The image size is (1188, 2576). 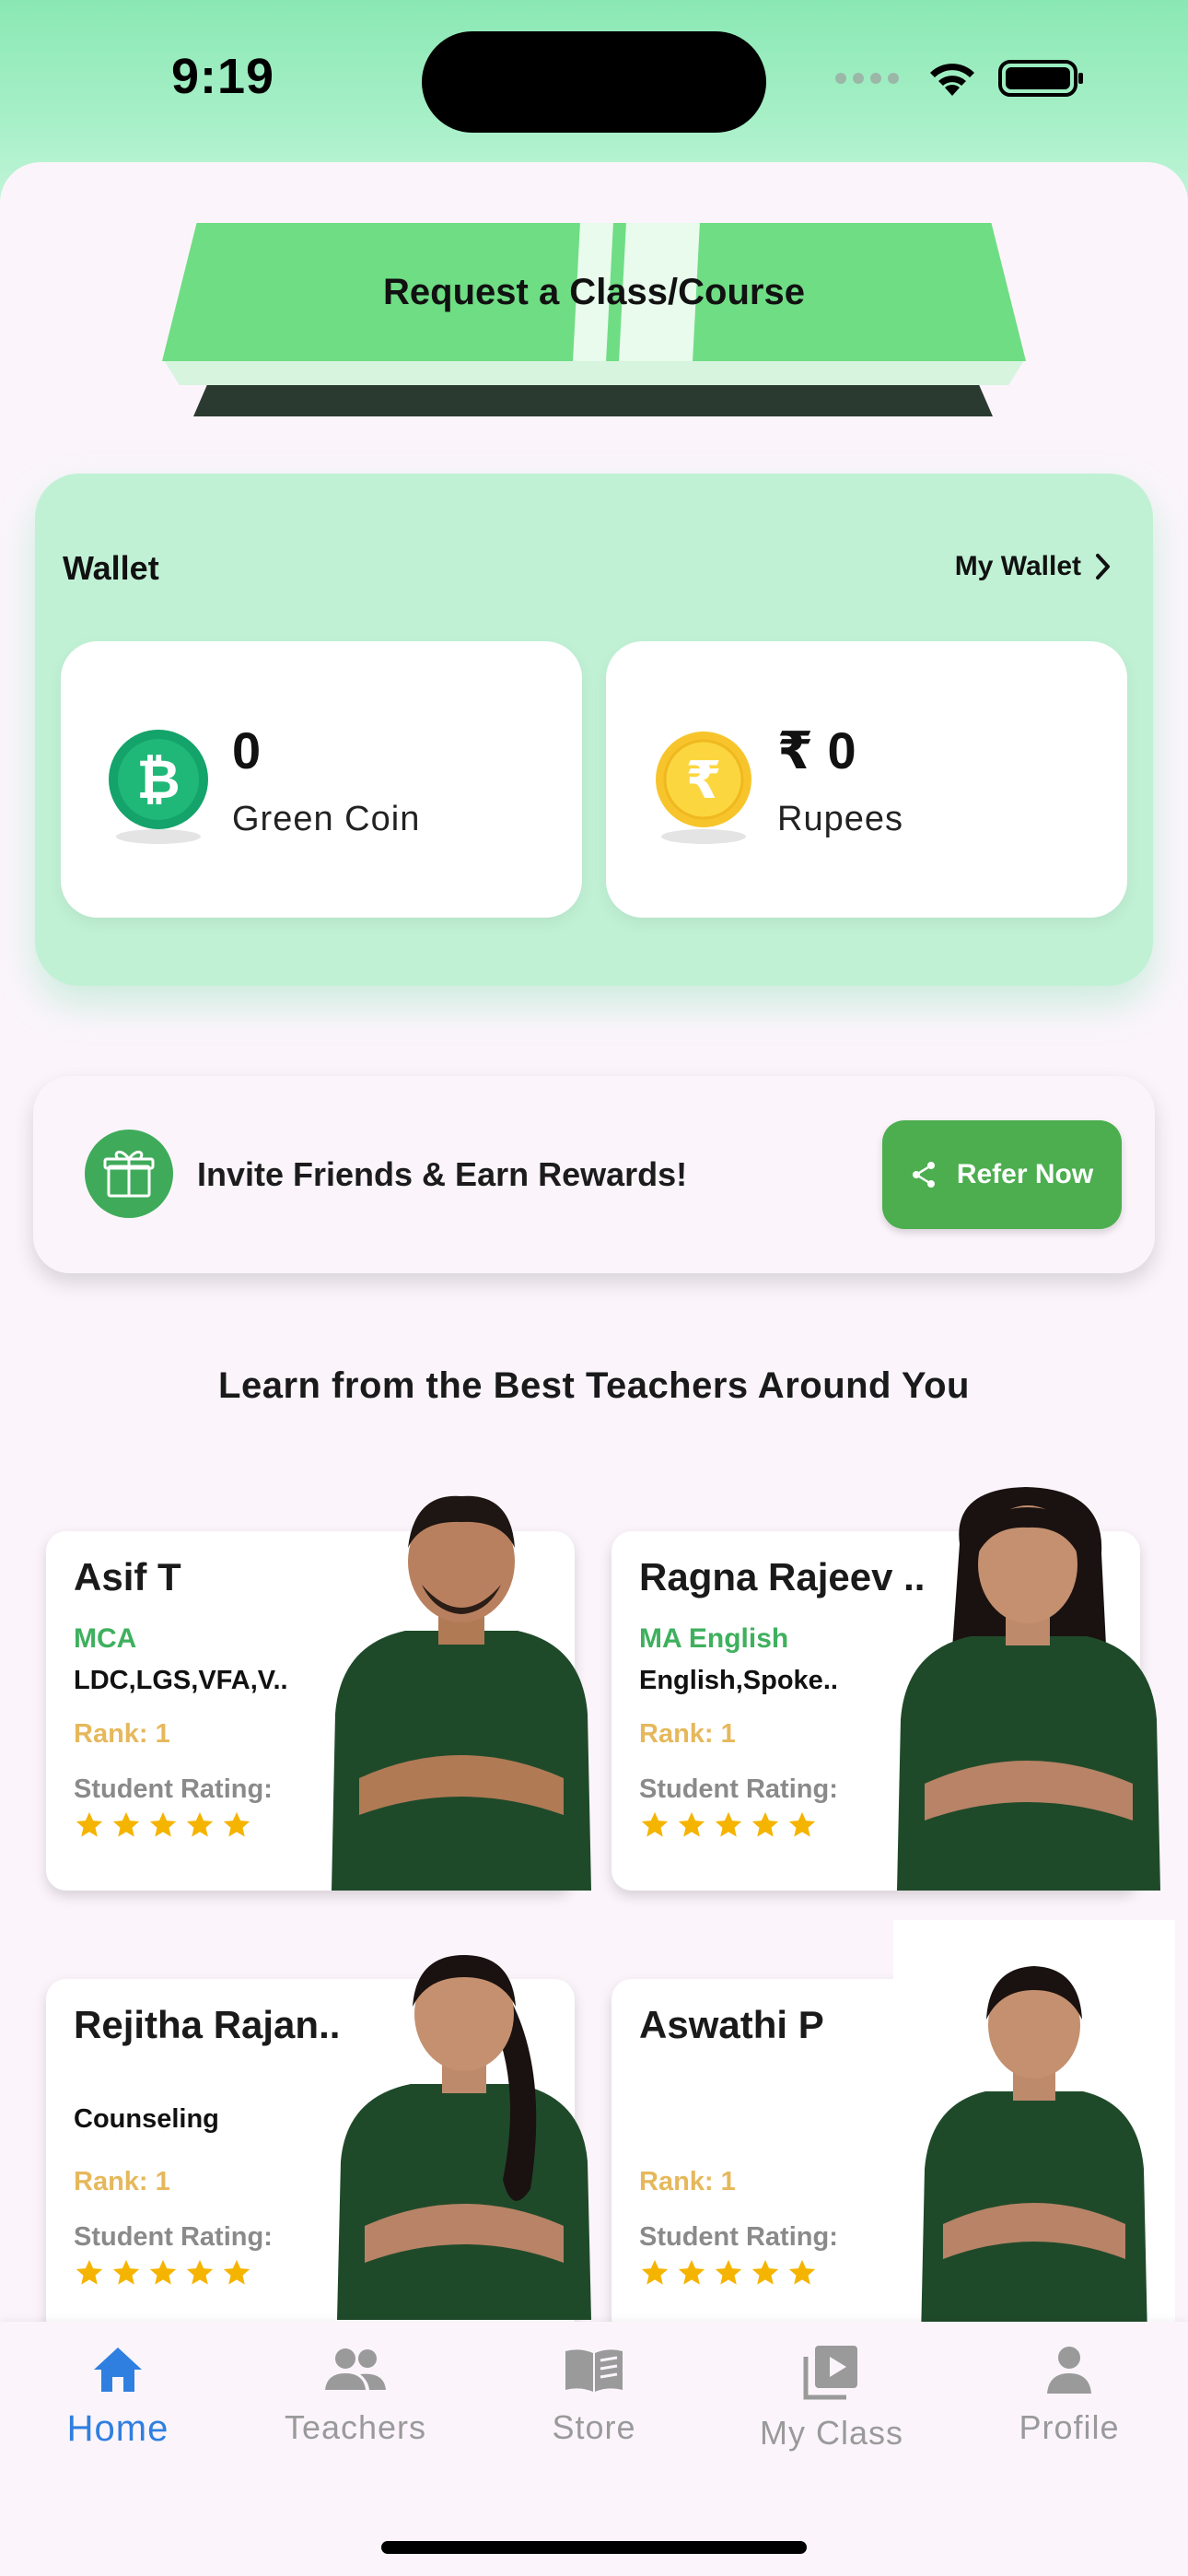 I want to click on rupee-coin-icon: ₹, so click(x=703, y=788).